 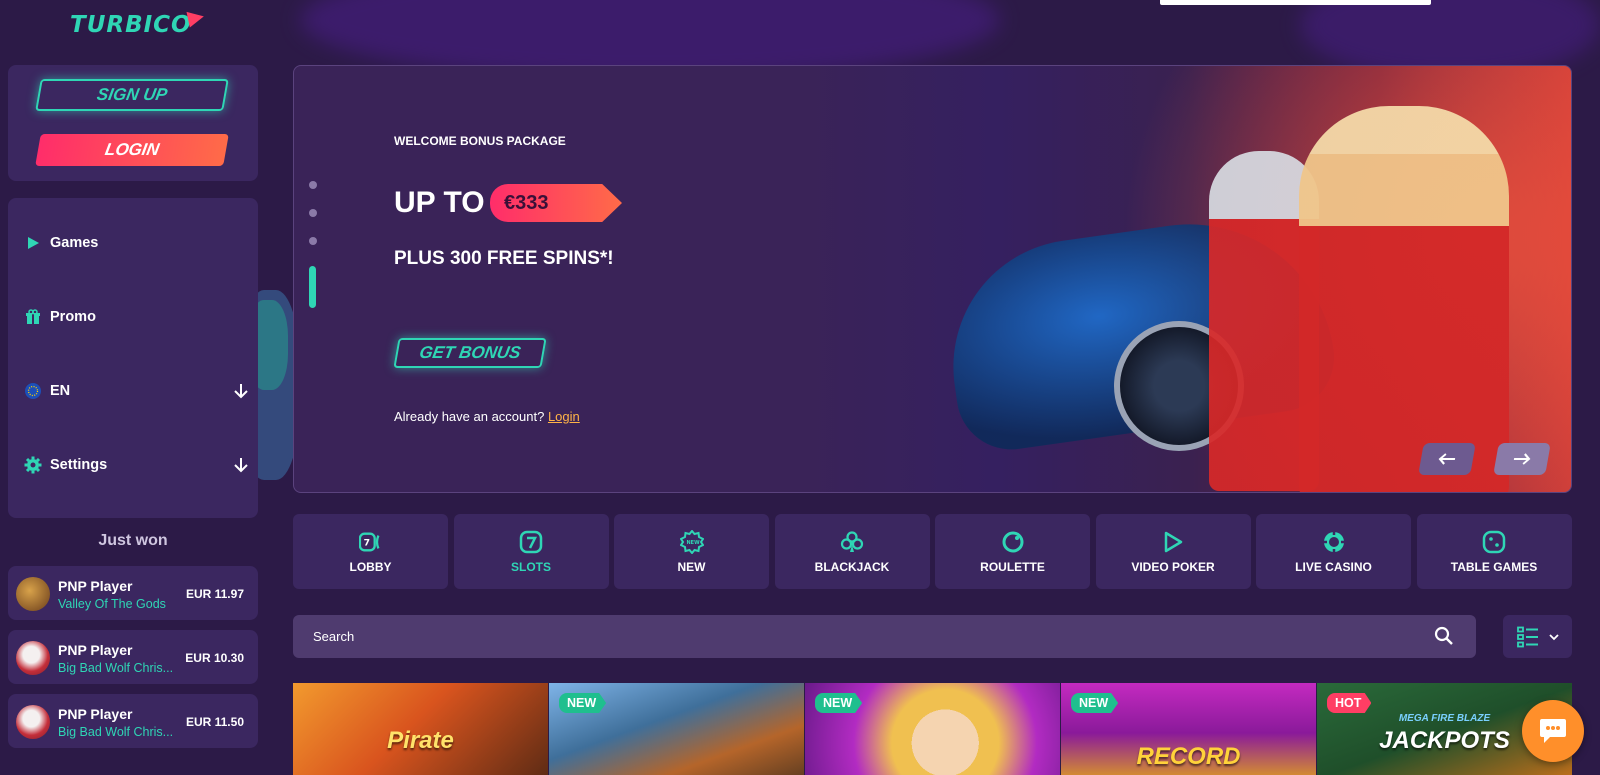 I want to click on logo: TURBICO, so click(x=138, y=23).